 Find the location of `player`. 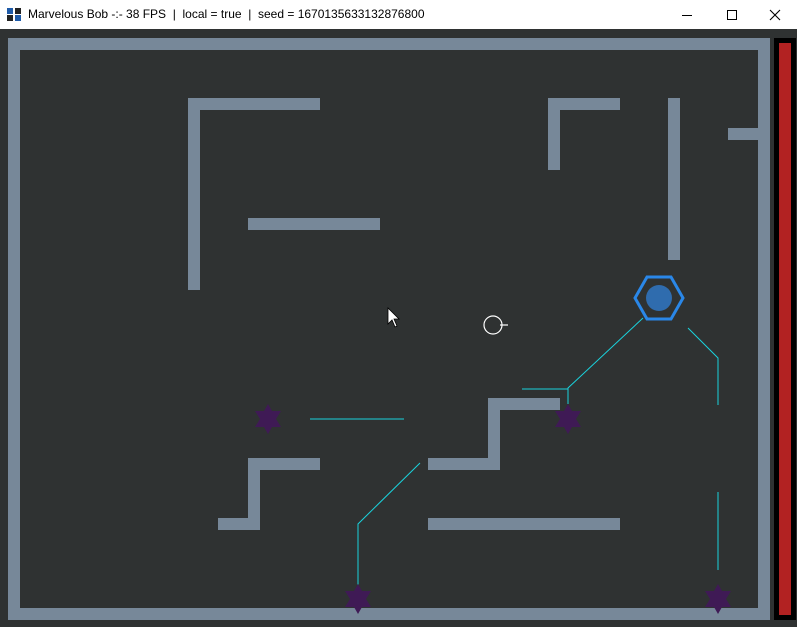

player is located at coordinates (659, 298).